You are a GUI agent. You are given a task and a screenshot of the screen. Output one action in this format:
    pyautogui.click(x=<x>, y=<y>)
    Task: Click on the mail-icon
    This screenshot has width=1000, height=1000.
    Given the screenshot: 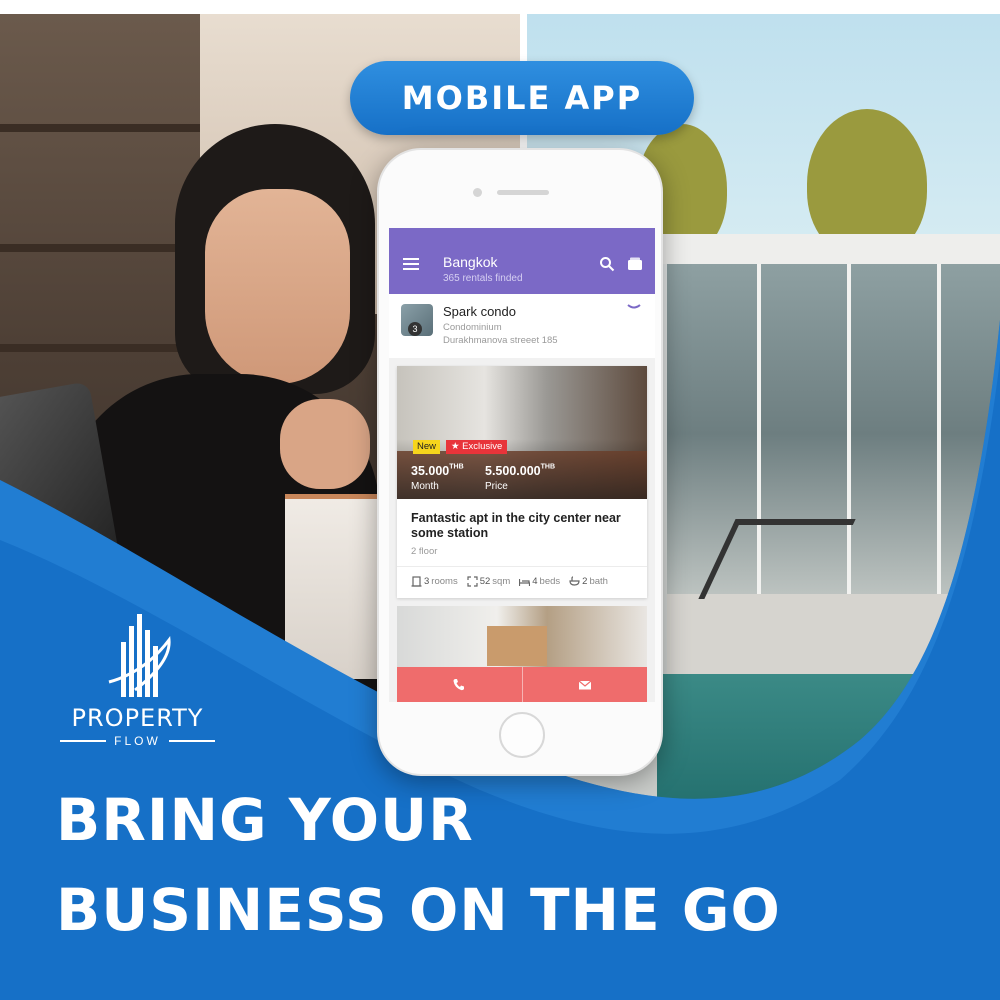 What is the action you would take?
    pyautogui.click(x=585, y=684)
    